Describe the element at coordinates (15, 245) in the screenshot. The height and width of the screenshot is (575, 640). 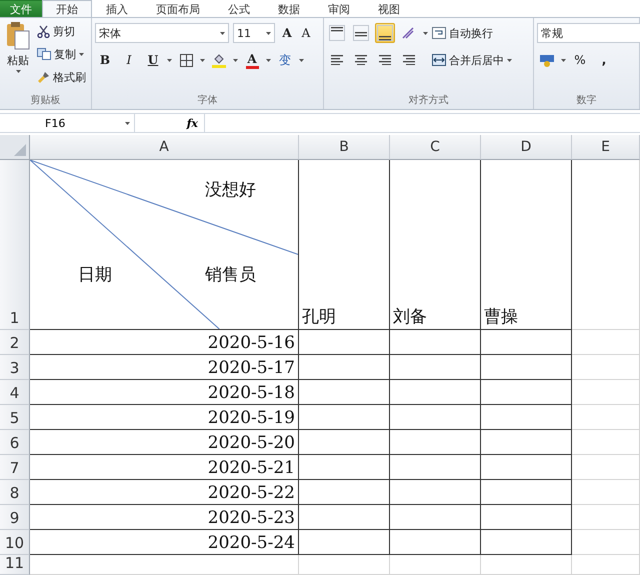
I see `row-header: 1` at that location.